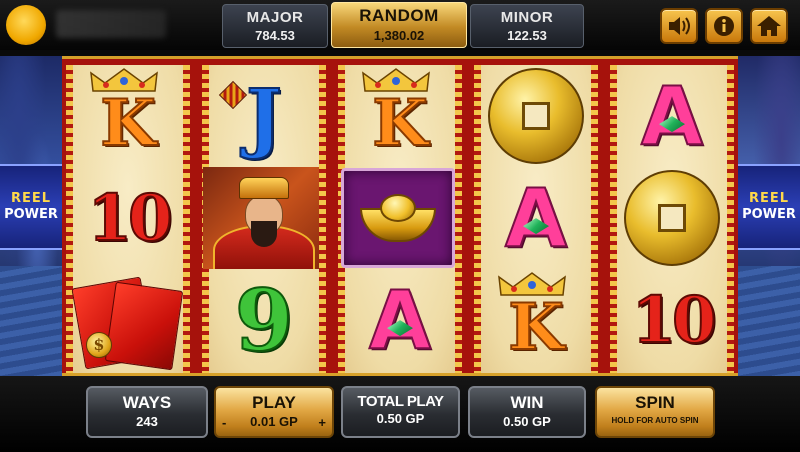  I want to click on home-button, so click(769, 26).